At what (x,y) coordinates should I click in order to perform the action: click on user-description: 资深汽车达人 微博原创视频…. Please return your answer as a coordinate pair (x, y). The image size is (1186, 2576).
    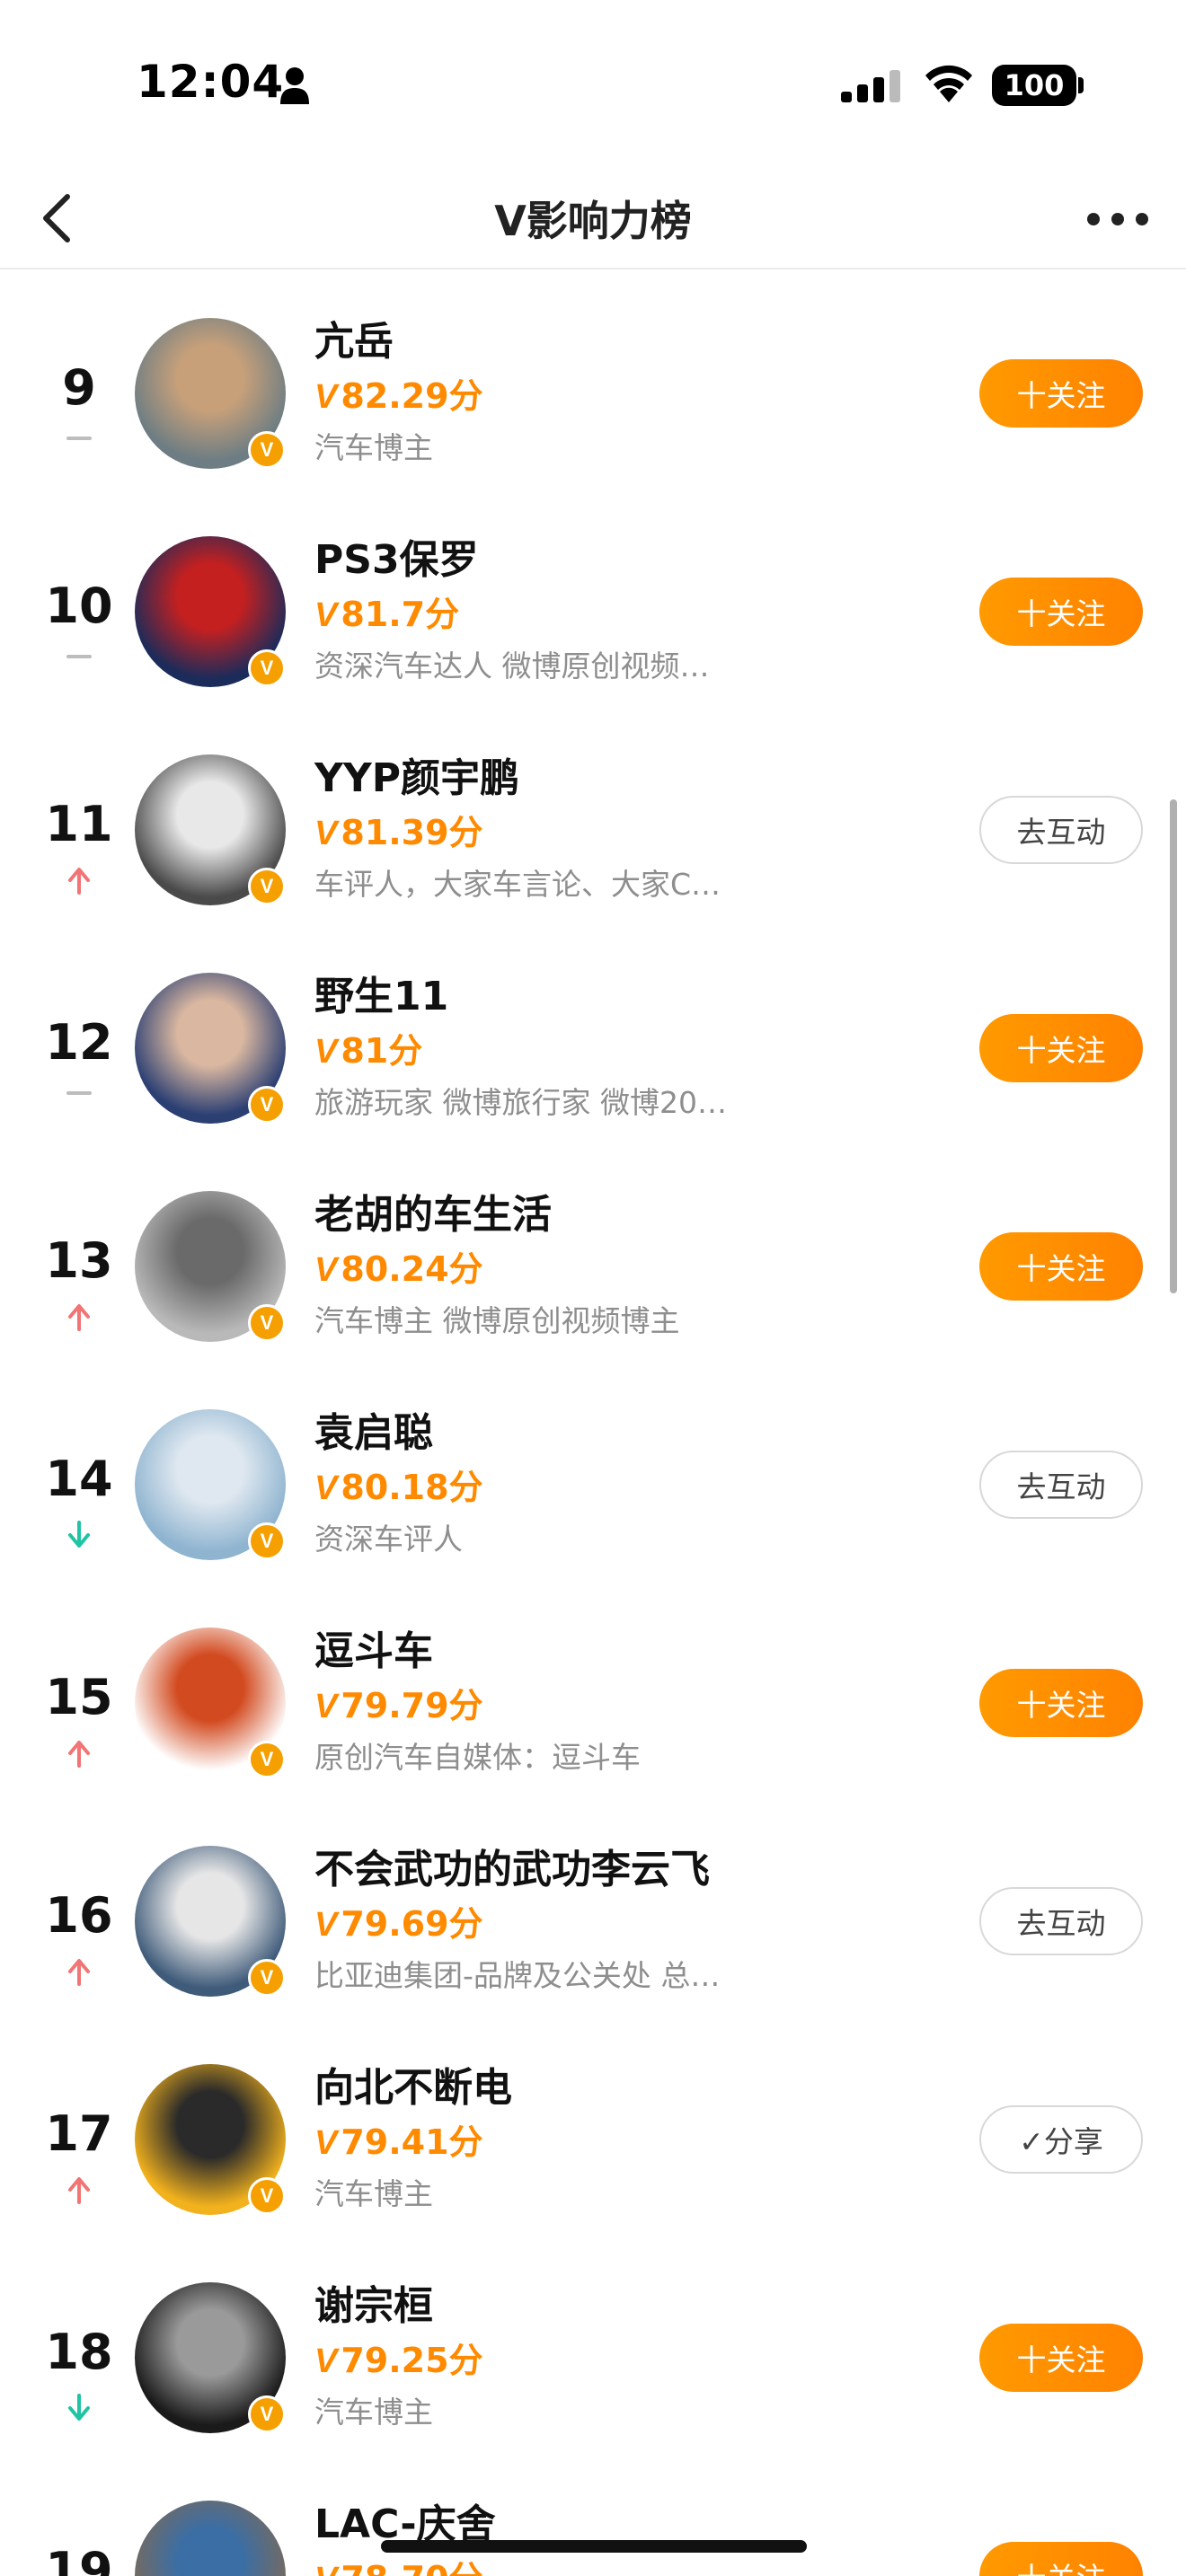
    Looking at the image, I should click on (512, 666).